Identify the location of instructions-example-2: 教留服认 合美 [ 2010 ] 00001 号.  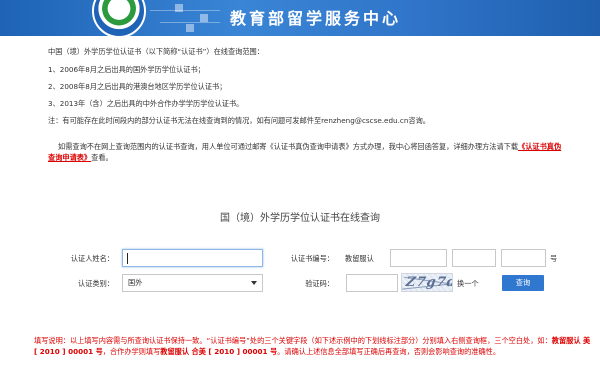
(219, 351).